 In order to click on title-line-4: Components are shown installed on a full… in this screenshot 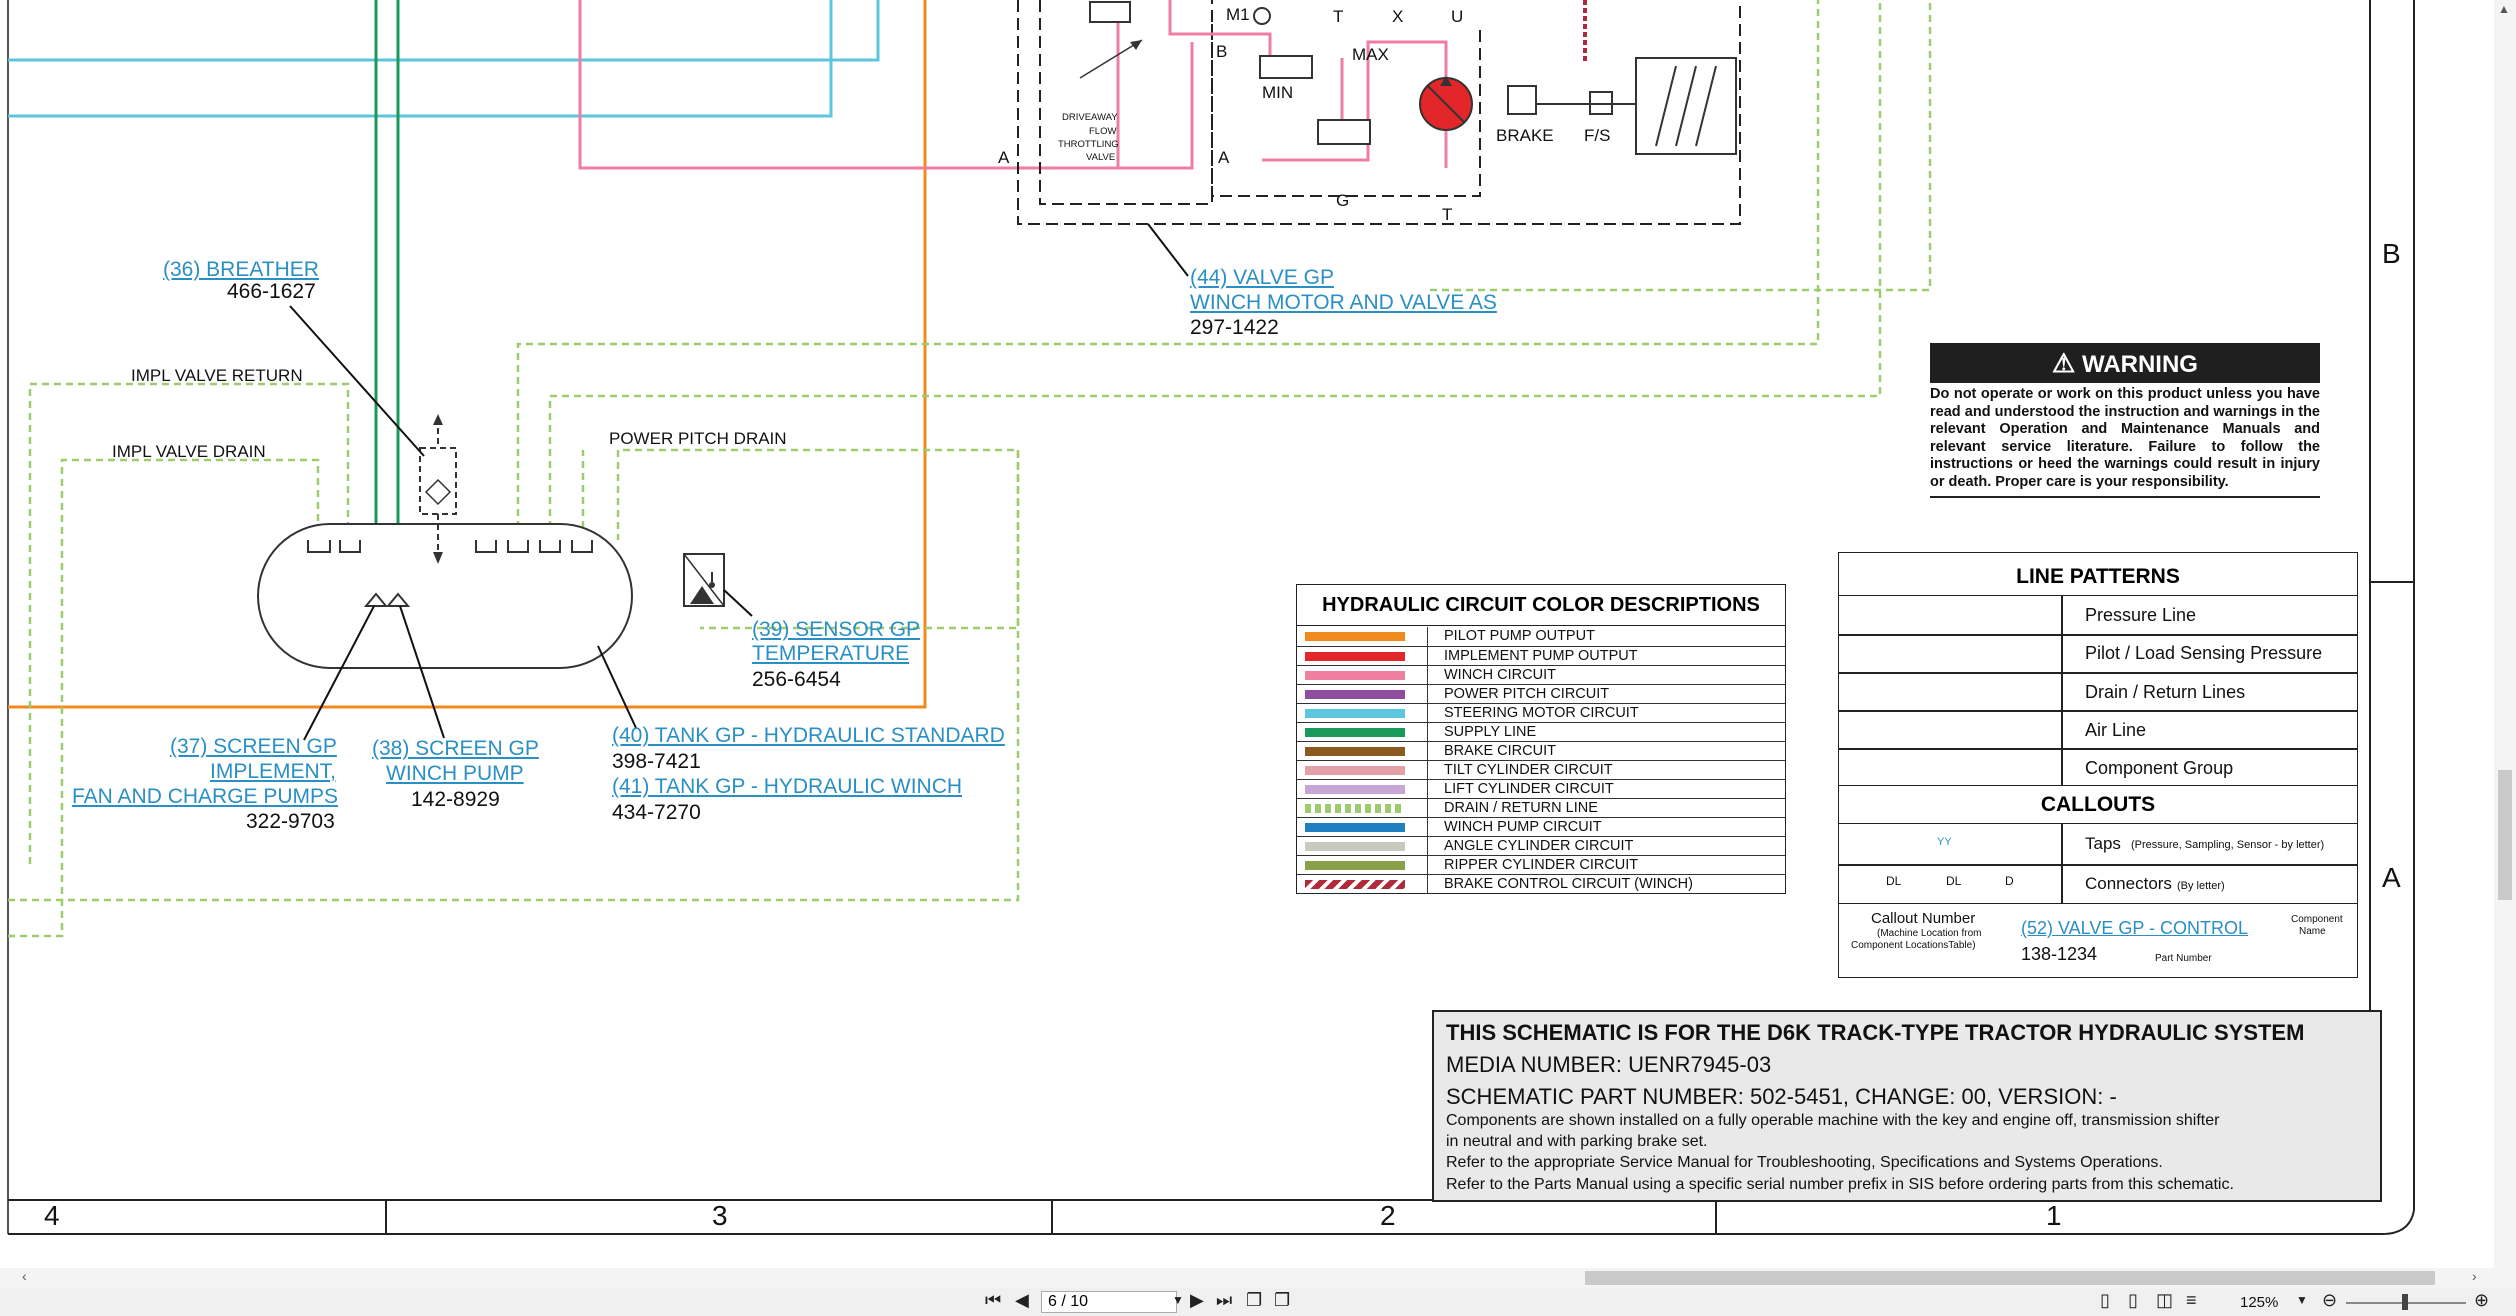, I will do `click(1833, 1120)`.